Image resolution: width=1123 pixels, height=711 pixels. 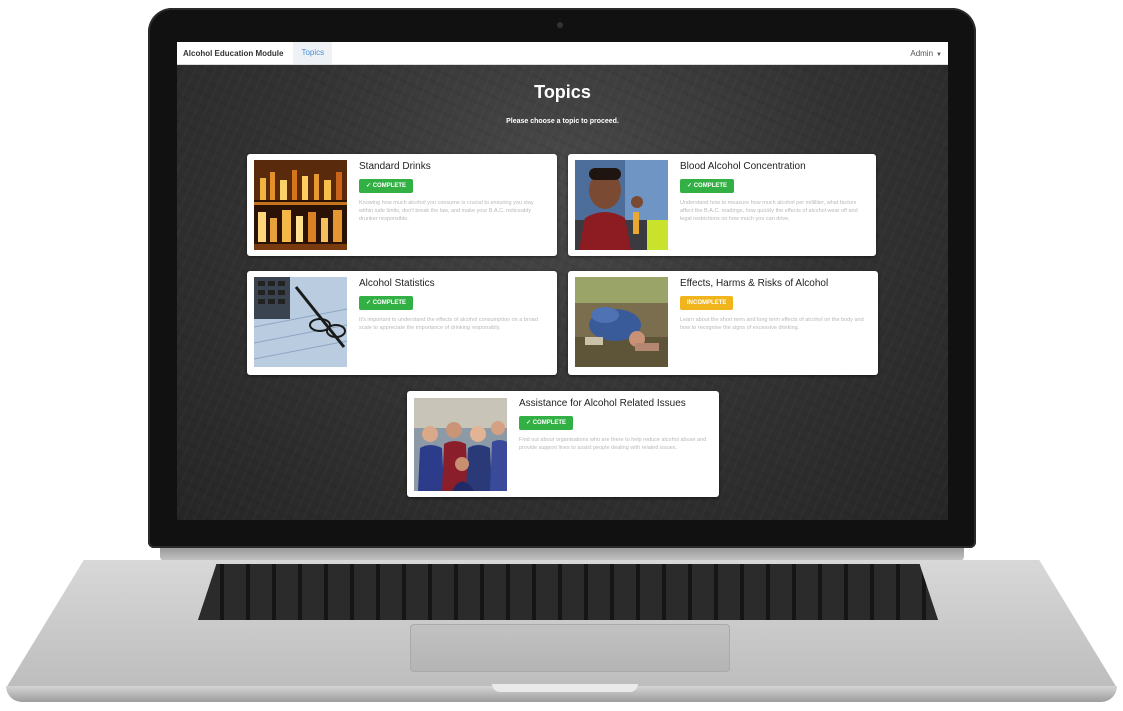 I want to click on user-menu-label: Admin, so click(x=922, y=53).